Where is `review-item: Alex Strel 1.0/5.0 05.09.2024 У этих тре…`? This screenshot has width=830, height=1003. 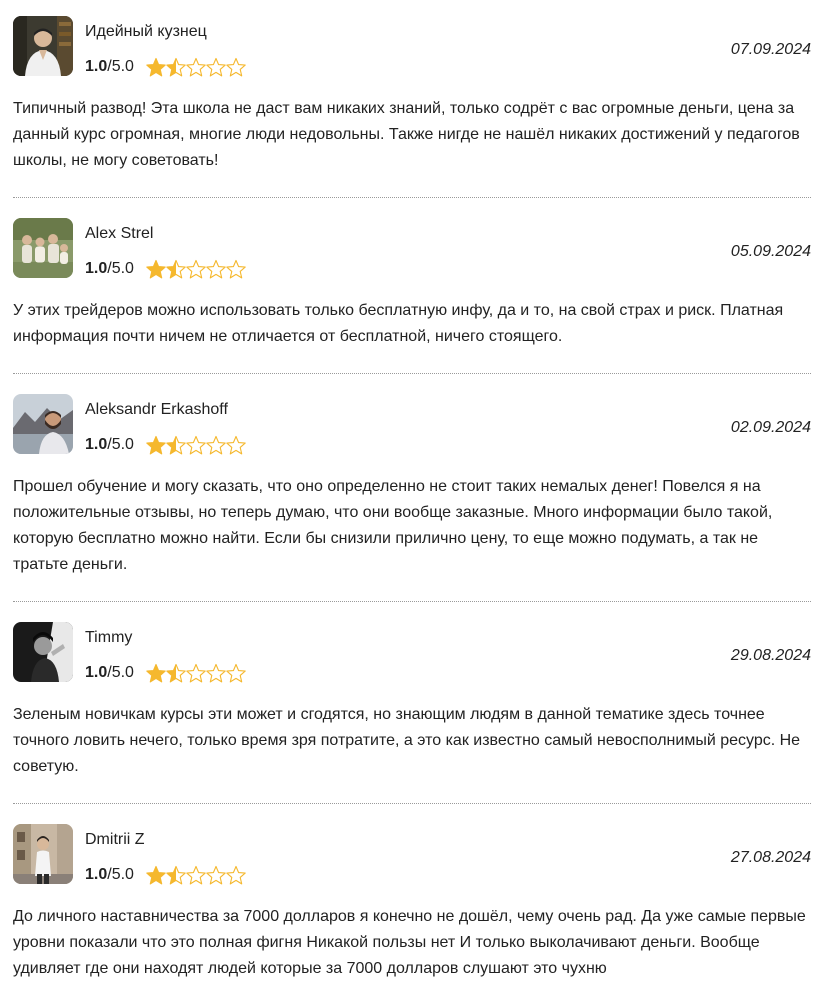
review-item: Alex Strel 1.0/5.0 05.09.2024 У этих тре… is located at coordinates (412, 295).